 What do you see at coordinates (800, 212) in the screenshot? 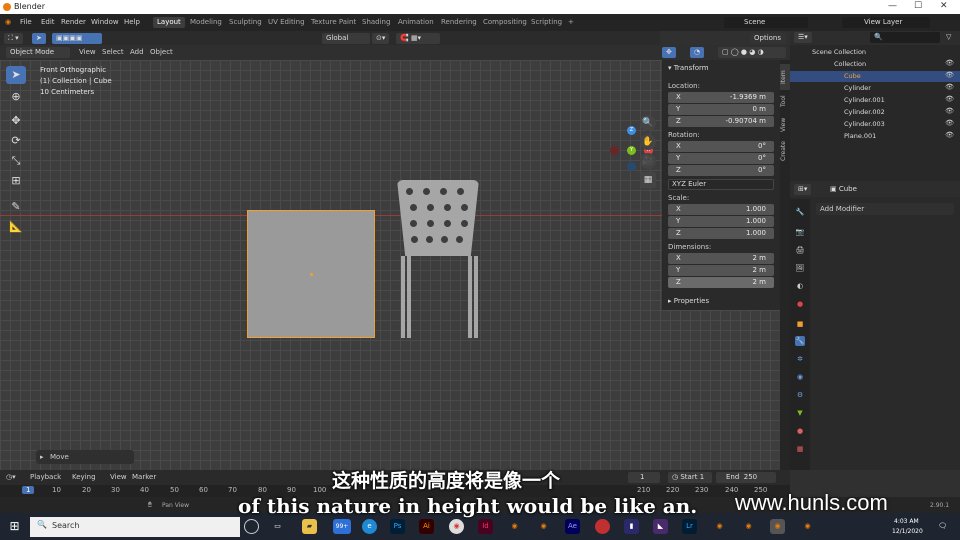
I see `tool-icon: 🔧` at bounding box center [800, 212].